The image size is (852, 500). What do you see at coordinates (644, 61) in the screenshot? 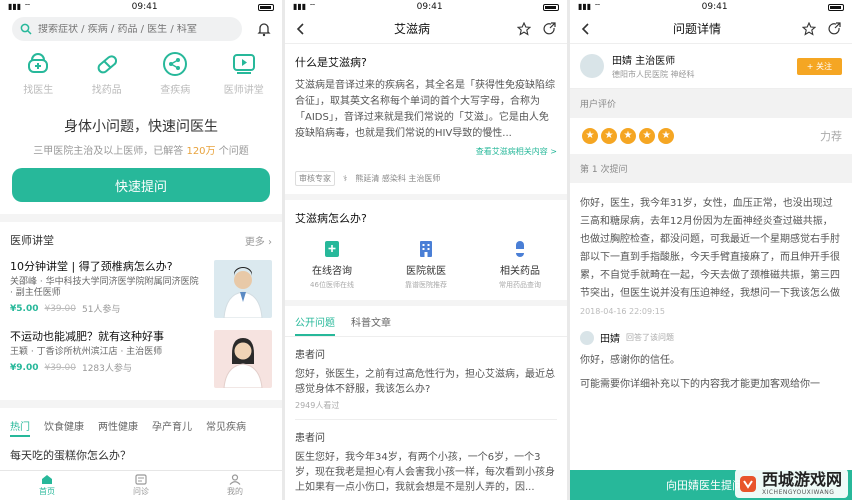
I see `doctor-name: 田婧 主治医师` at bounding box center [644, 61].